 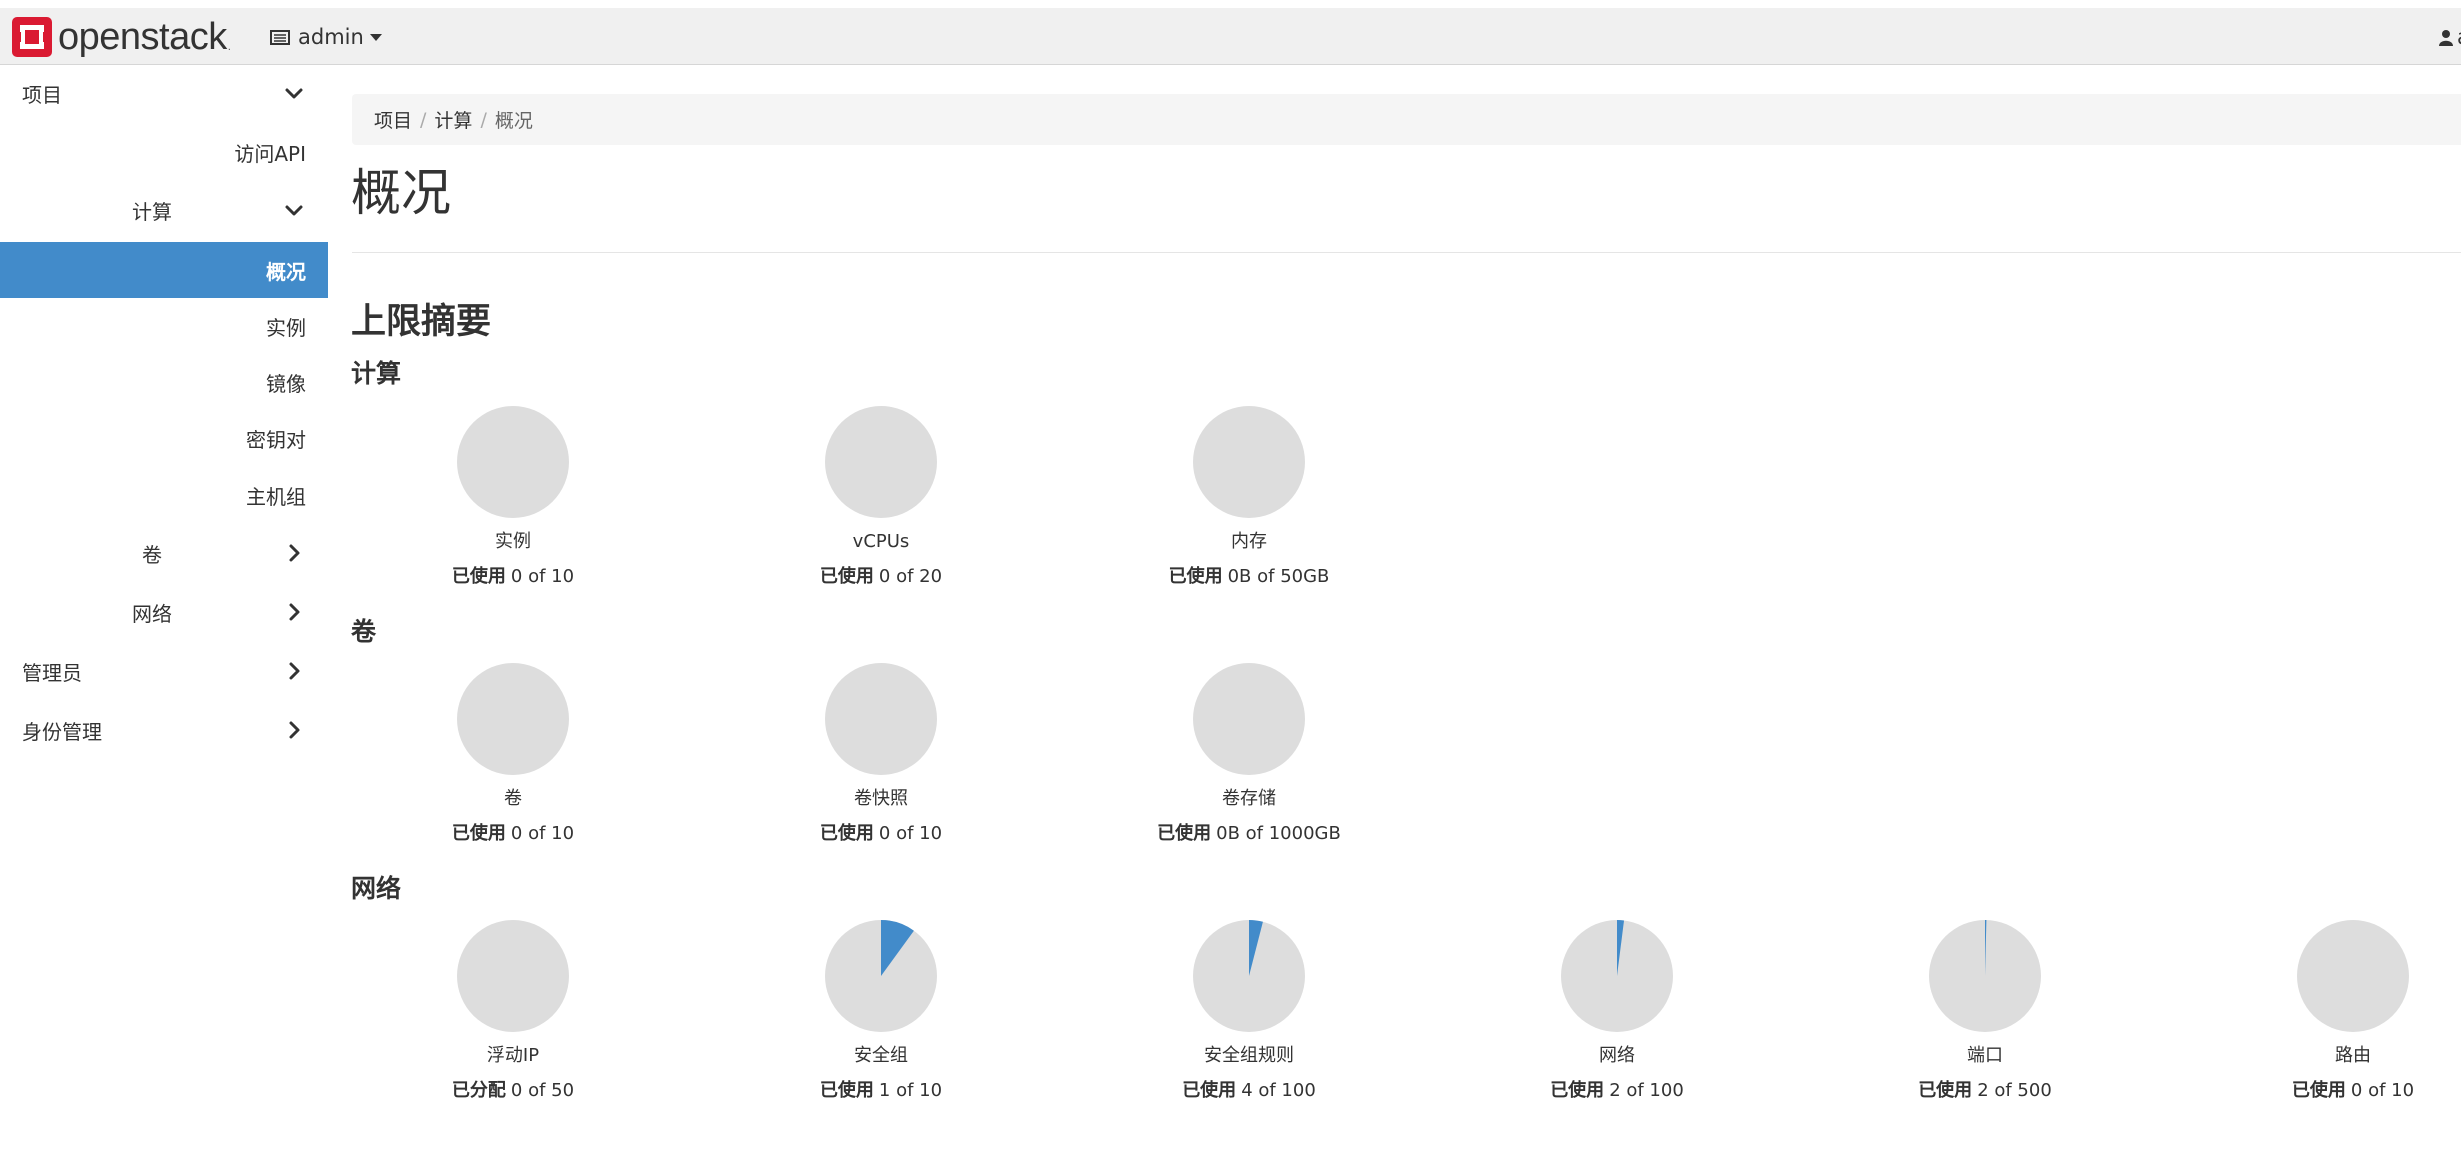 What do you see at coordinates (331, 37) in the screenshot?
I see `project-name: admin` at bounding box center [331, 37].